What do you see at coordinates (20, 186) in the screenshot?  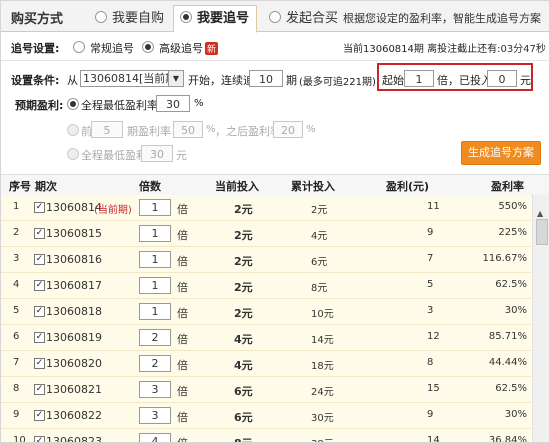 I see `col-no: 序号` at bounding box center [20, 186].